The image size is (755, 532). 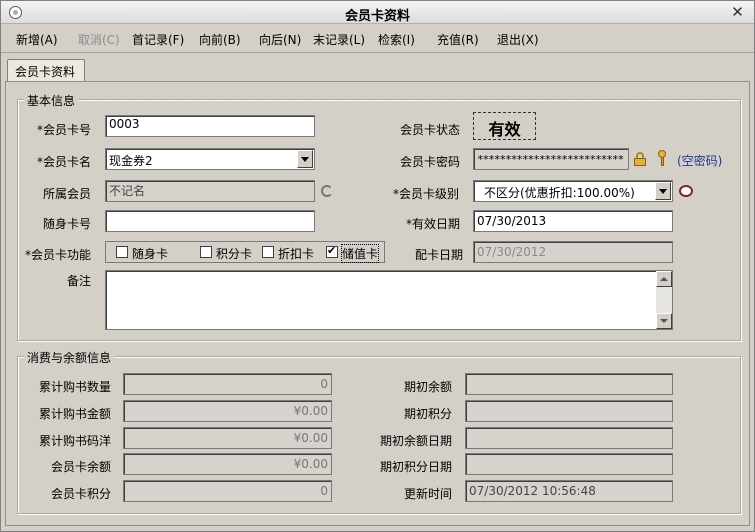 What do you see at coordinates (428, 414) in the screenshot?
I see `init-points-label: 期初积分` at bounding box center [428, 414].